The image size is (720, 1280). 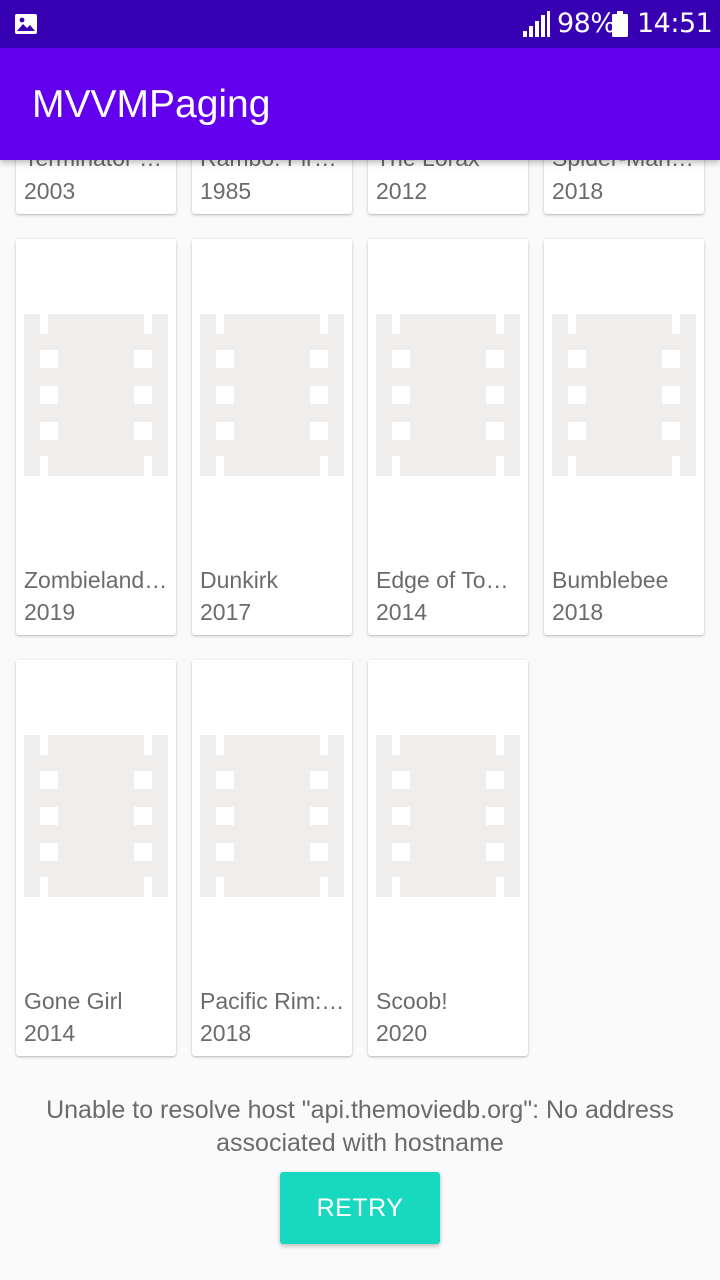 What do you see at coordinates (360, 104) in the screenshot?
I see `app-bar: MVVMPaging` at bounding box center [360, 104].